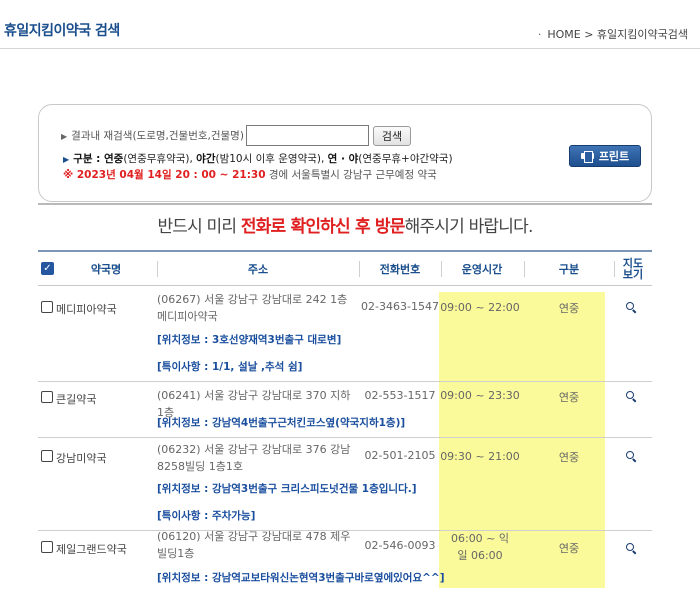 This screenshot has height=592, width=700. Describe the element at coordinates (230, 367) in the screenshot. I see `special-note: [특이사항 : 1/1, 설날 ,추석 쉼]` at that location.